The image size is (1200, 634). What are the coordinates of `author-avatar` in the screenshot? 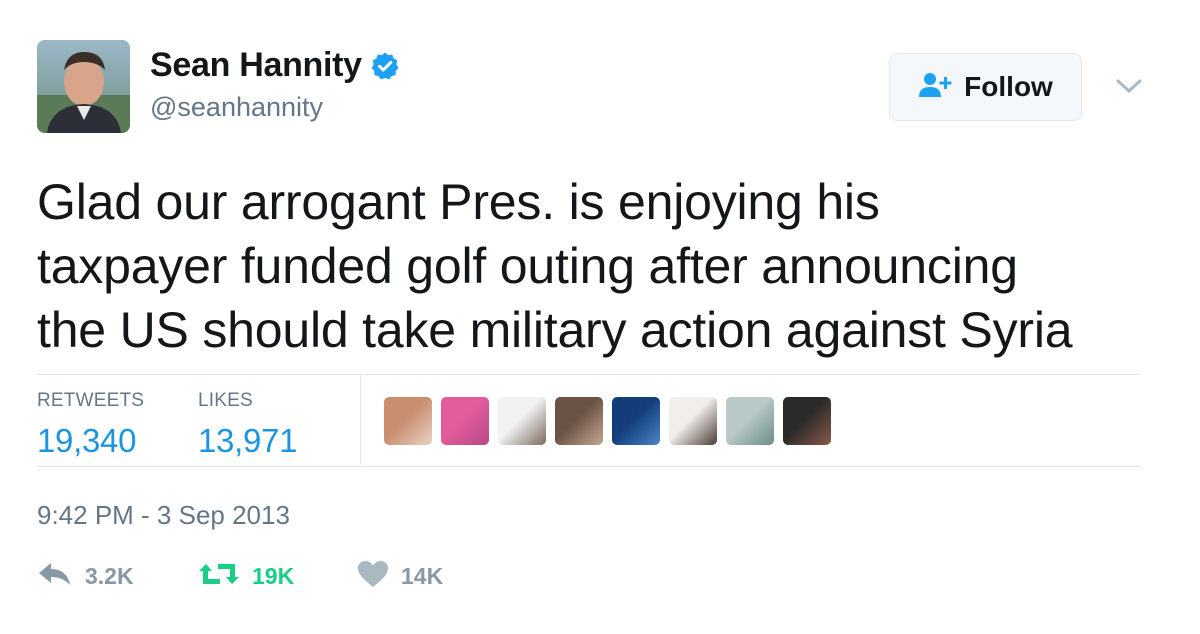 It's located at (83, 86).